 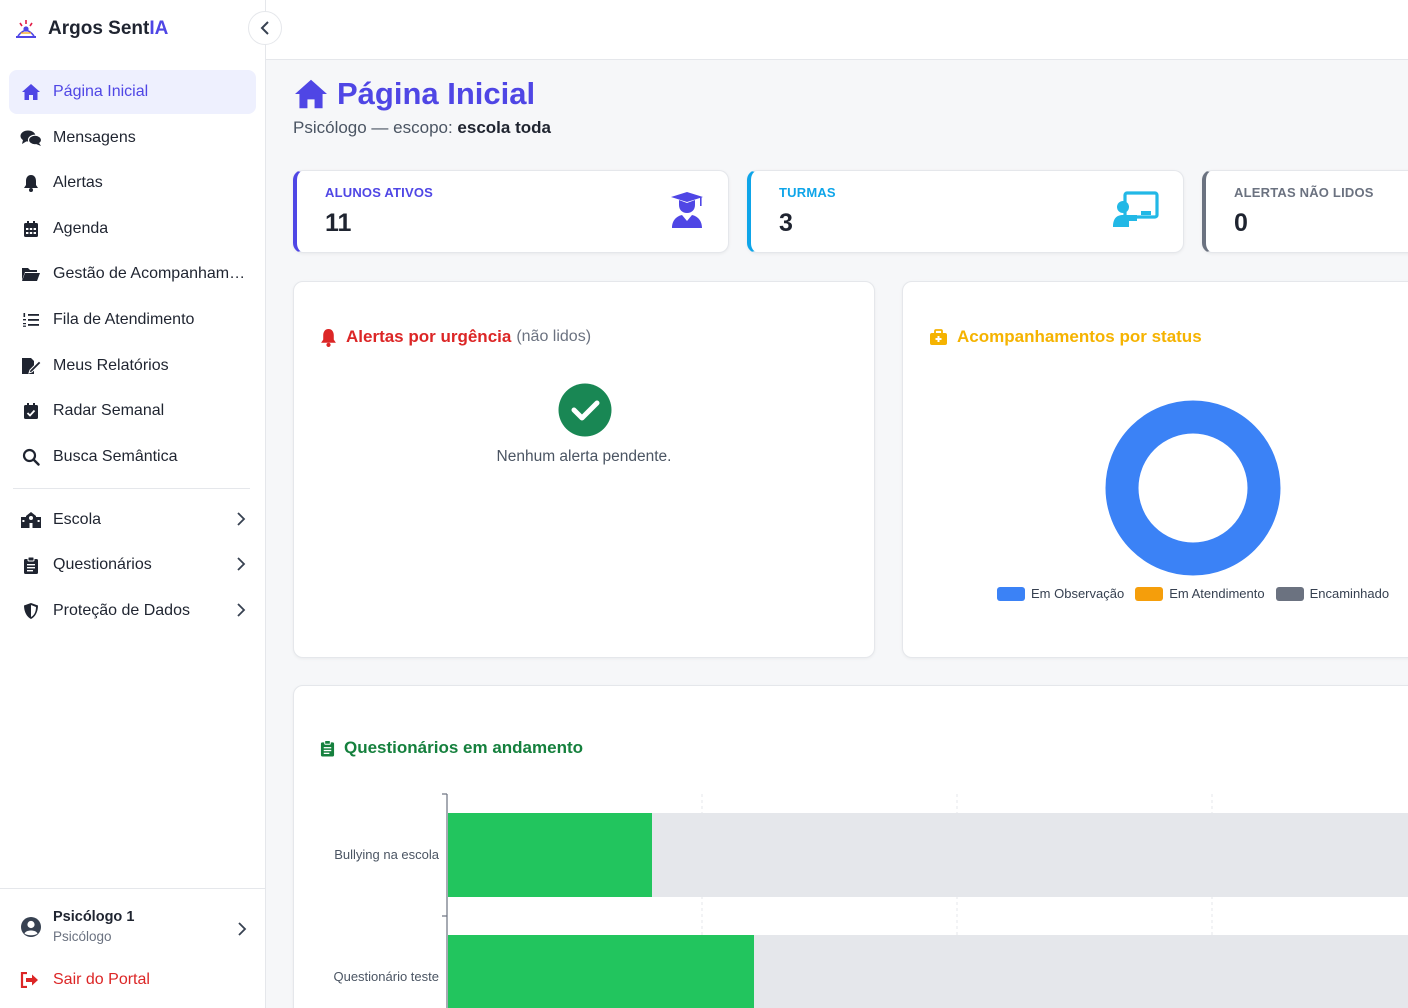 I want to click on legend-item: Em Observação, so click(x=1060, y=593).